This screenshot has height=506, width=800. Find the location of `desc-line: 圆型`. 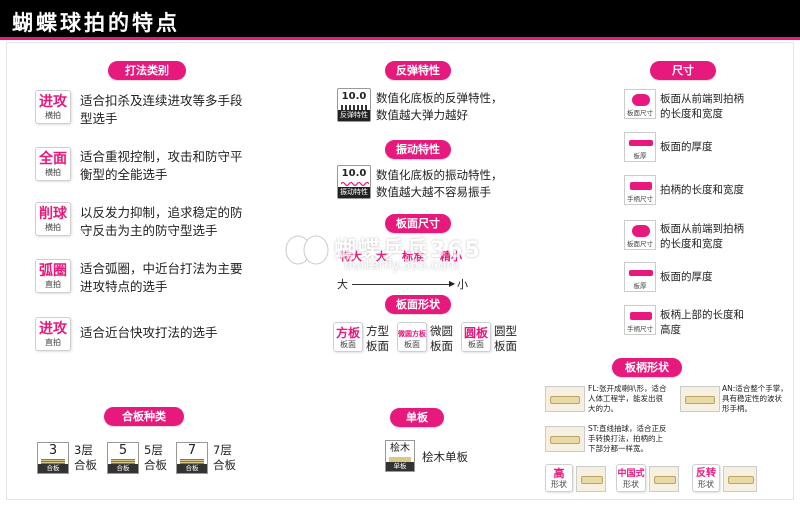

desc-line: 圆型 is located at coordinates (505, 331).